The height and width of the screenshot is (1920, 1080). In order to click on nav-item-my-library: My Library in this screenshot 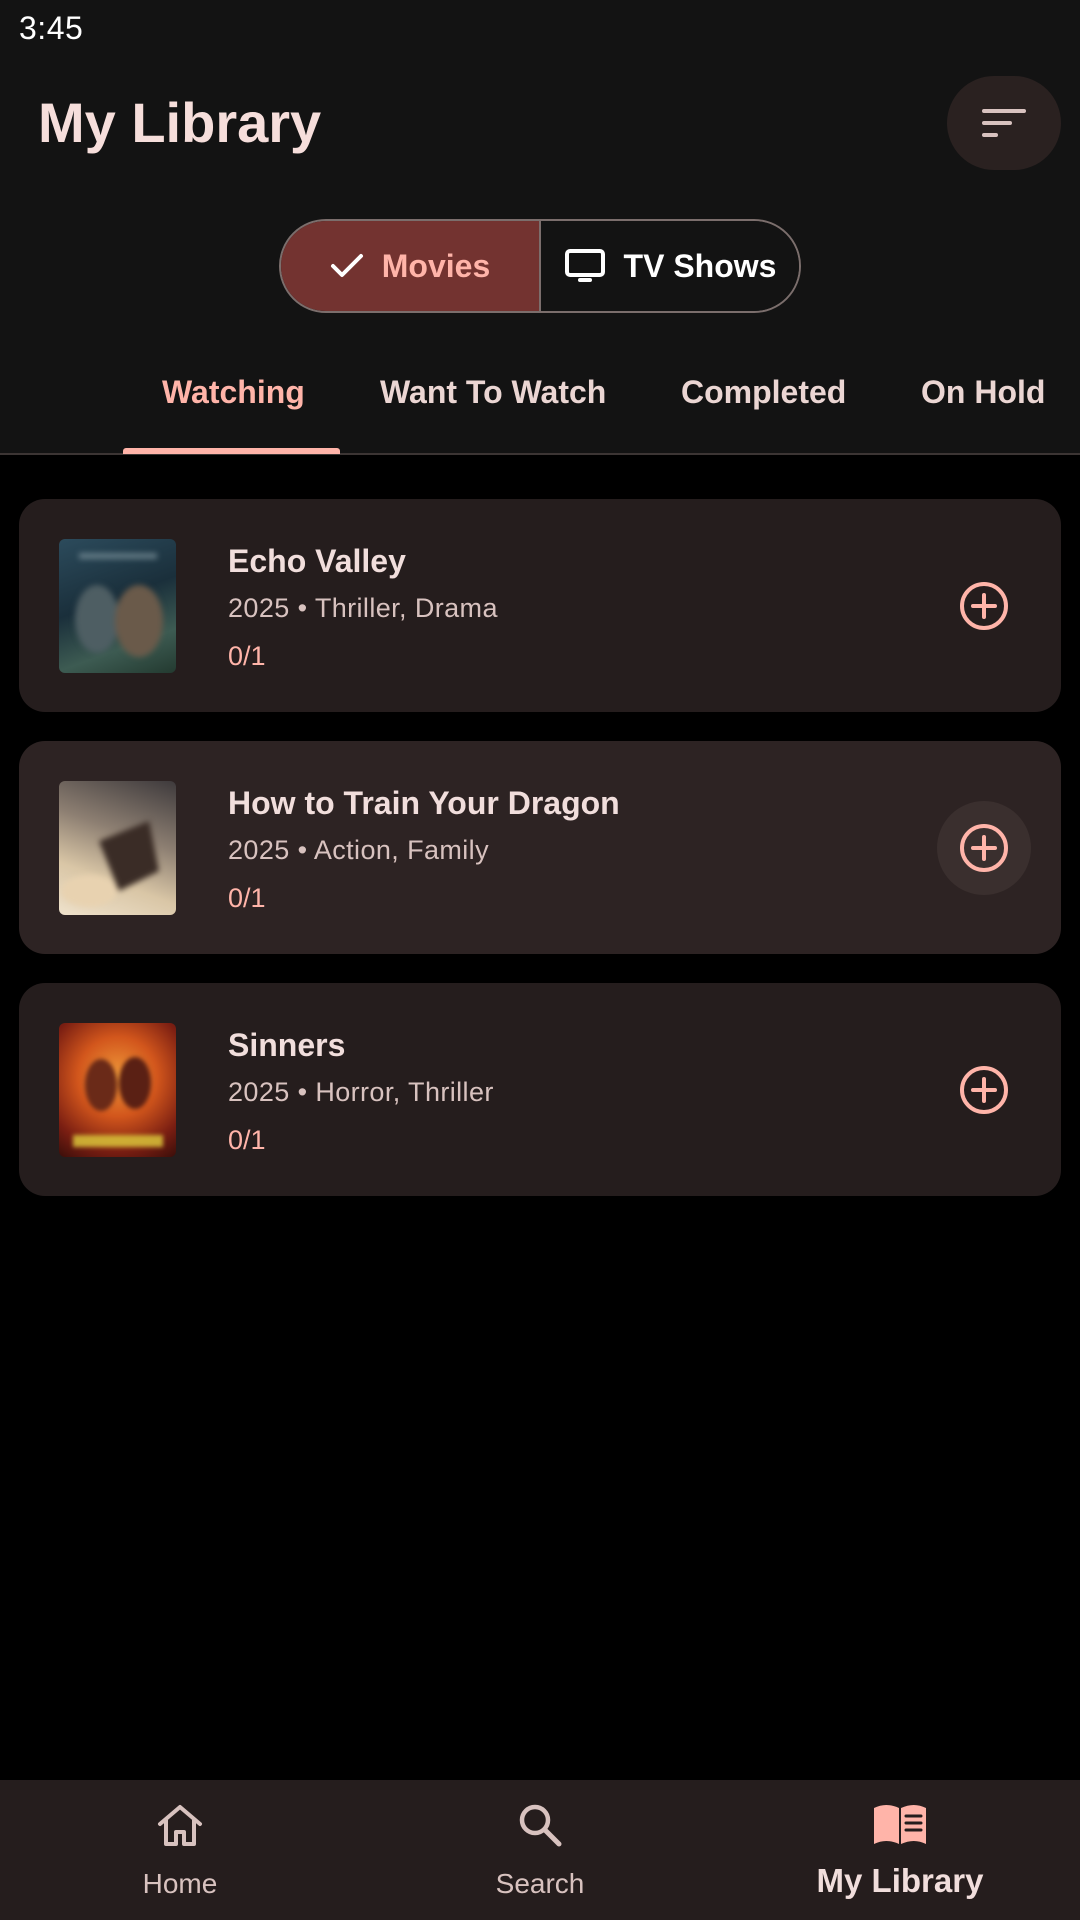, I will do `click(900, 1850)`.